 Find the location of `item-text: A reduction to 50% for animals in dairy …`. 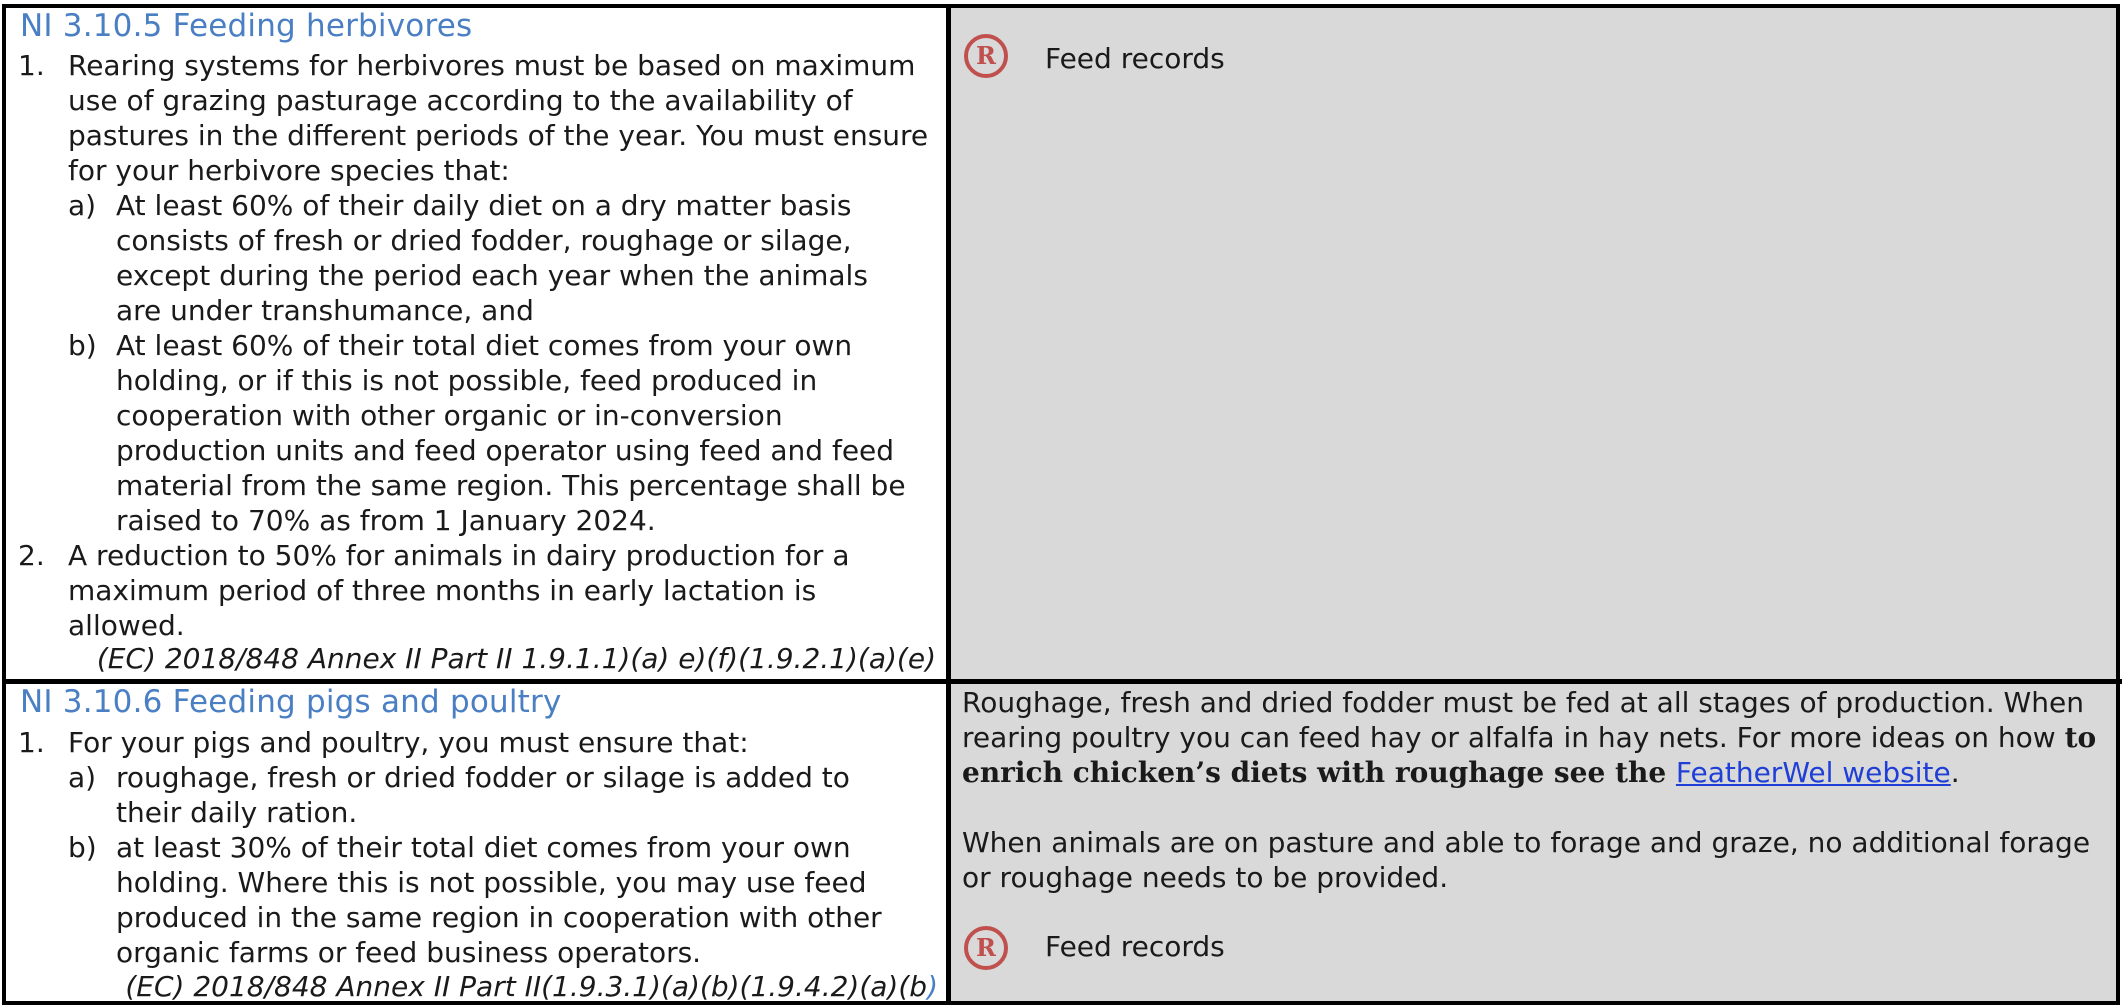

item-text: A reduction to 50% for animals in dairy … is located at coordinates (459, 590).